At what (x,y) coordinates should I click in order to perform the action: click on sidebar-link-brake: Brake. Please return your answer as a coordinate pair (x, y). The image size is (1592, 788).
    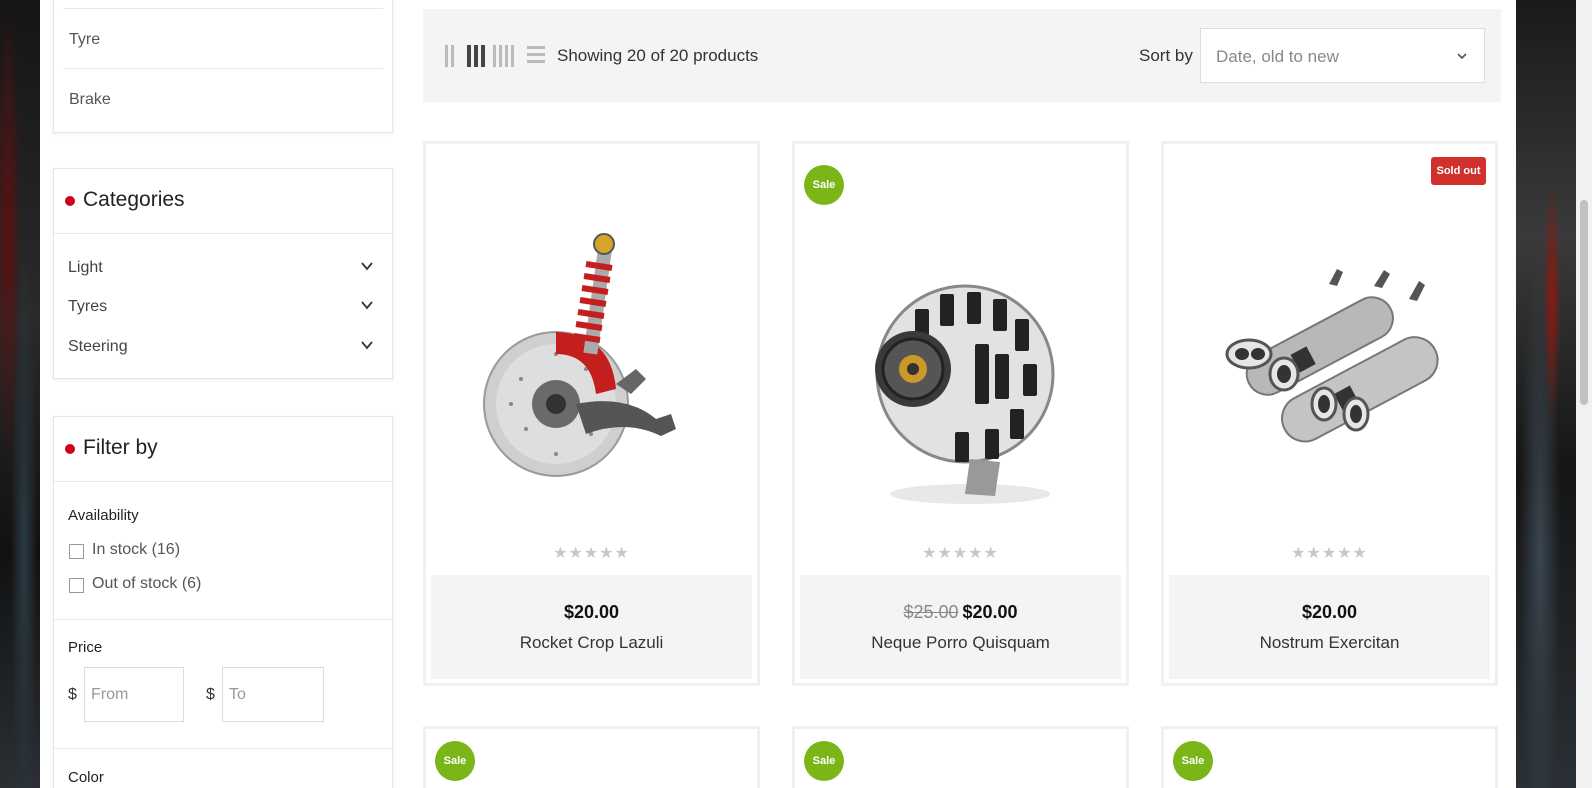
    Looking at the image, I should click on (223, 98).